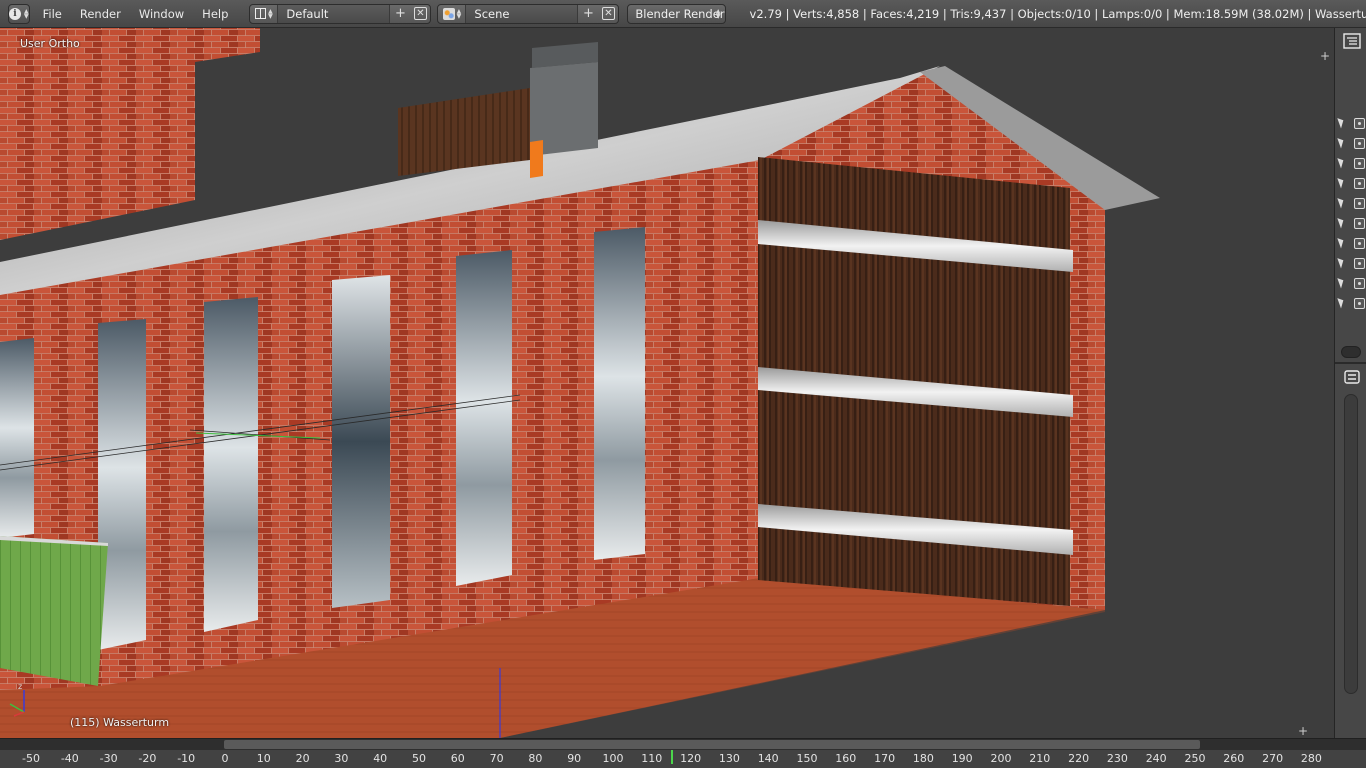  What do you see at coordinates (885, 758) in the screenshot?
I see `frame-tick-label: 170` at bounding box center [885, 758].